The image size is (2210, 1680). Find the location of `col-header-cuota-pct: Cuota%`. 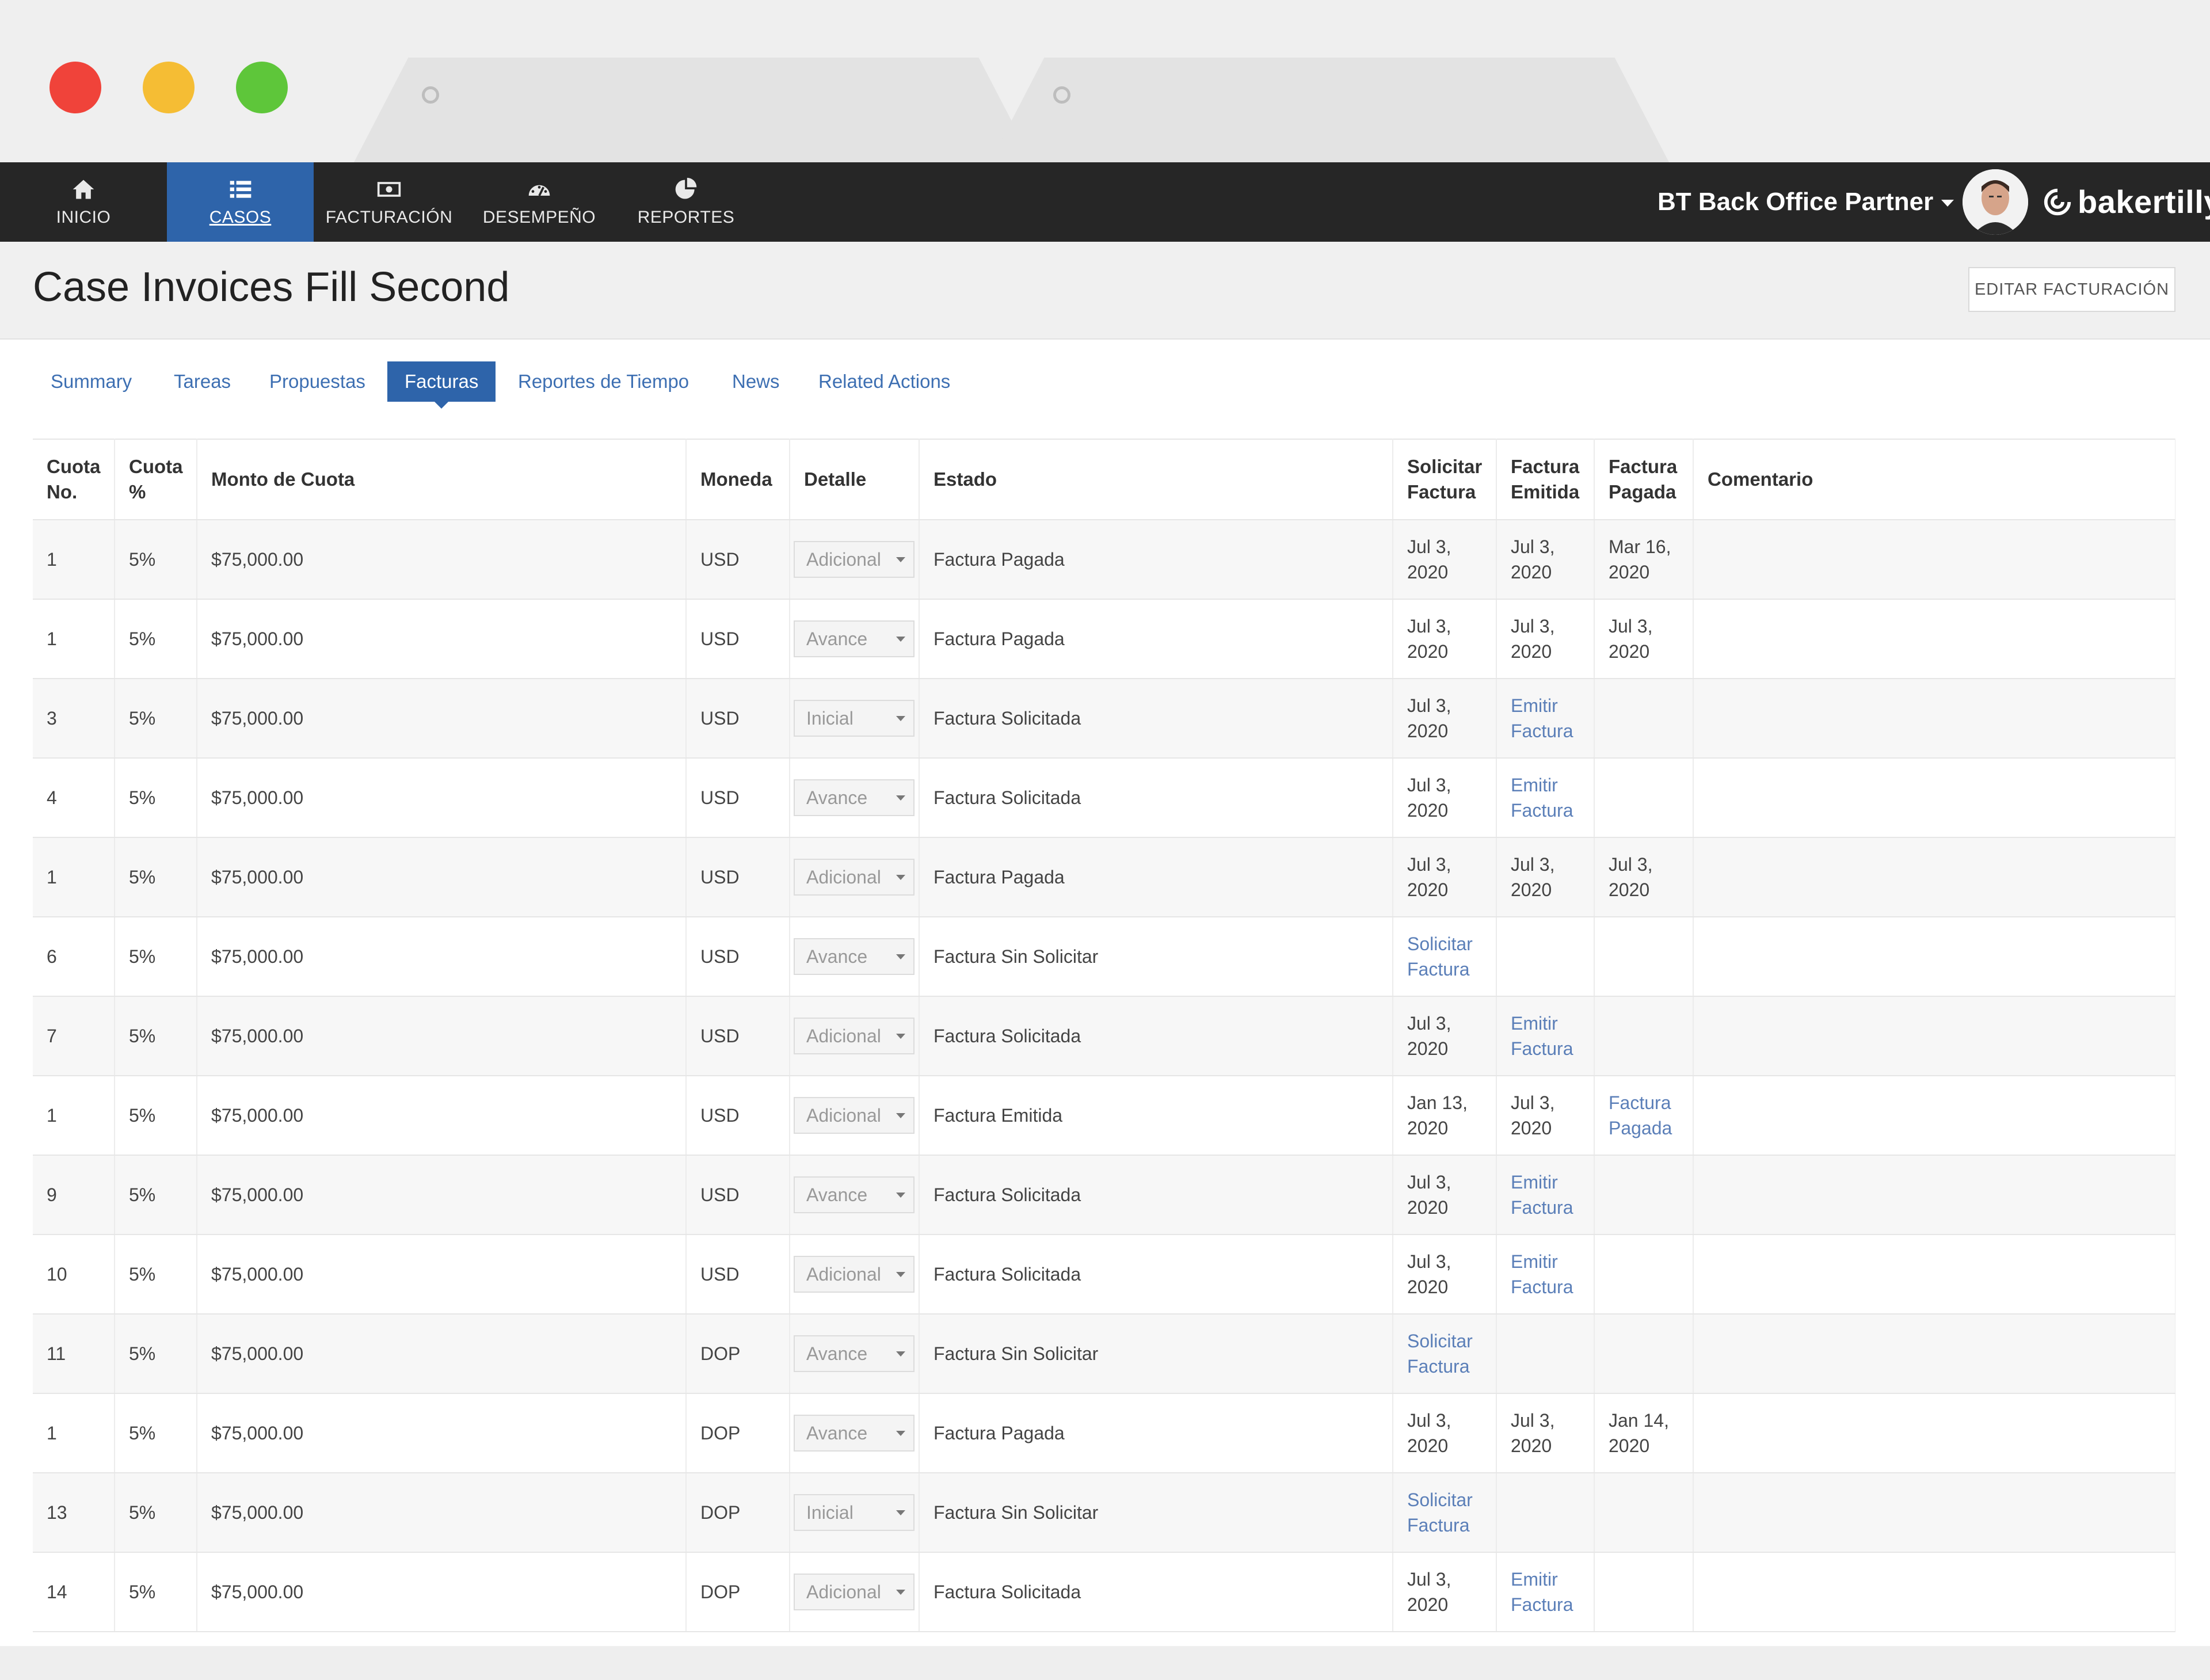

col-header-cuota-pct: Cuota% is located at coordinates (156, 479).